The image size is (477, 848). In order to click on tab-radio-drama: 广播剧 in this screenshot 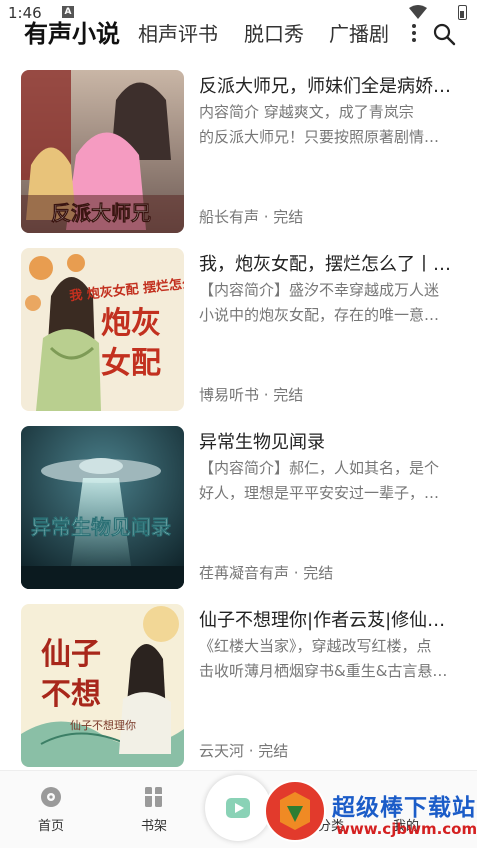, I will do `click(359, 34)`.